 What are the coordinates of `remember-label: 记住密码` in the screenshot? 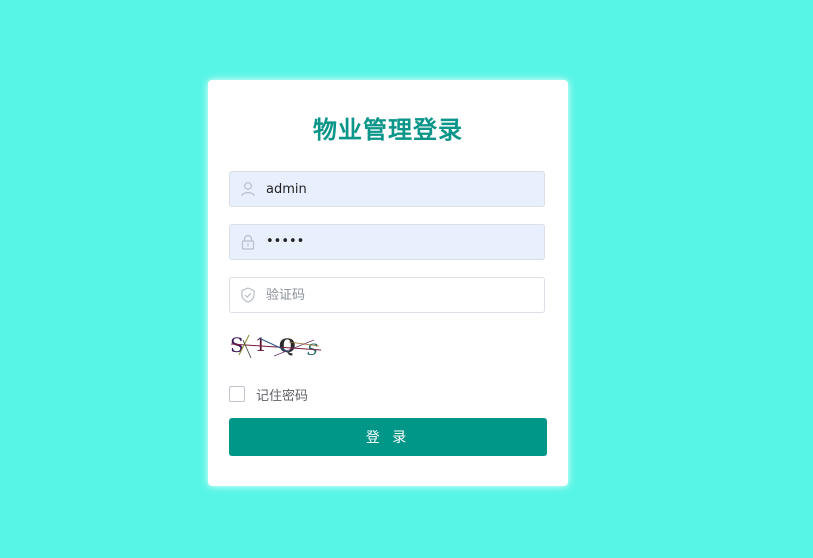 It's located at (282, 396).